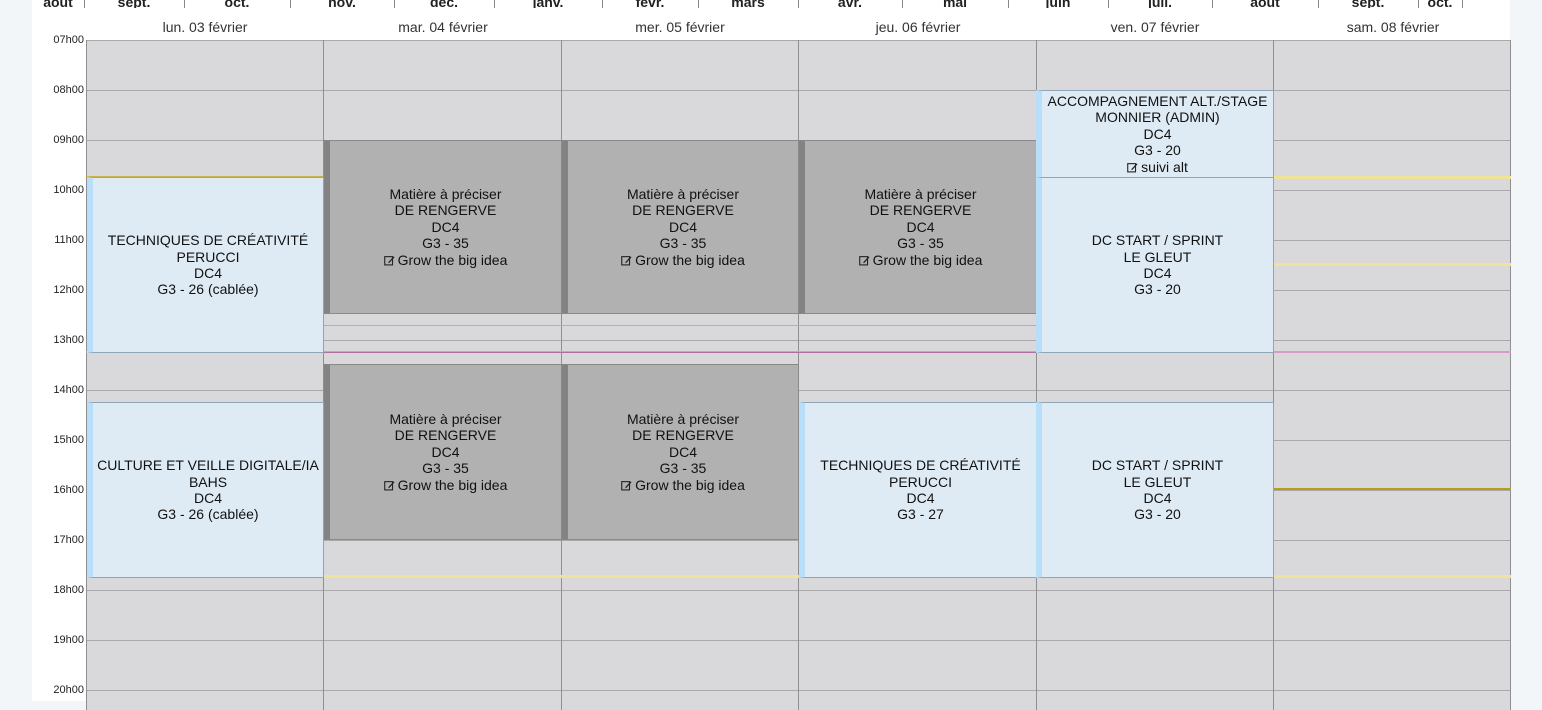 The width and height of the screenshot is (1542, 710). What do you see at coordinates (68, 190) in the screenshot?
I see `hour-label: 10h00` at bounding box center [68, 190].